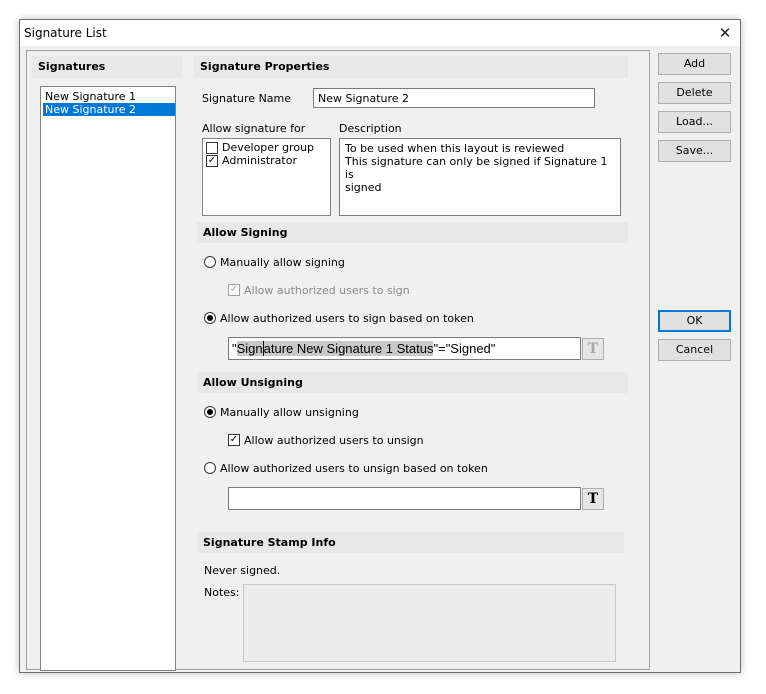  I want to click on stamp-status-text: Never signed., so click(242, 570).